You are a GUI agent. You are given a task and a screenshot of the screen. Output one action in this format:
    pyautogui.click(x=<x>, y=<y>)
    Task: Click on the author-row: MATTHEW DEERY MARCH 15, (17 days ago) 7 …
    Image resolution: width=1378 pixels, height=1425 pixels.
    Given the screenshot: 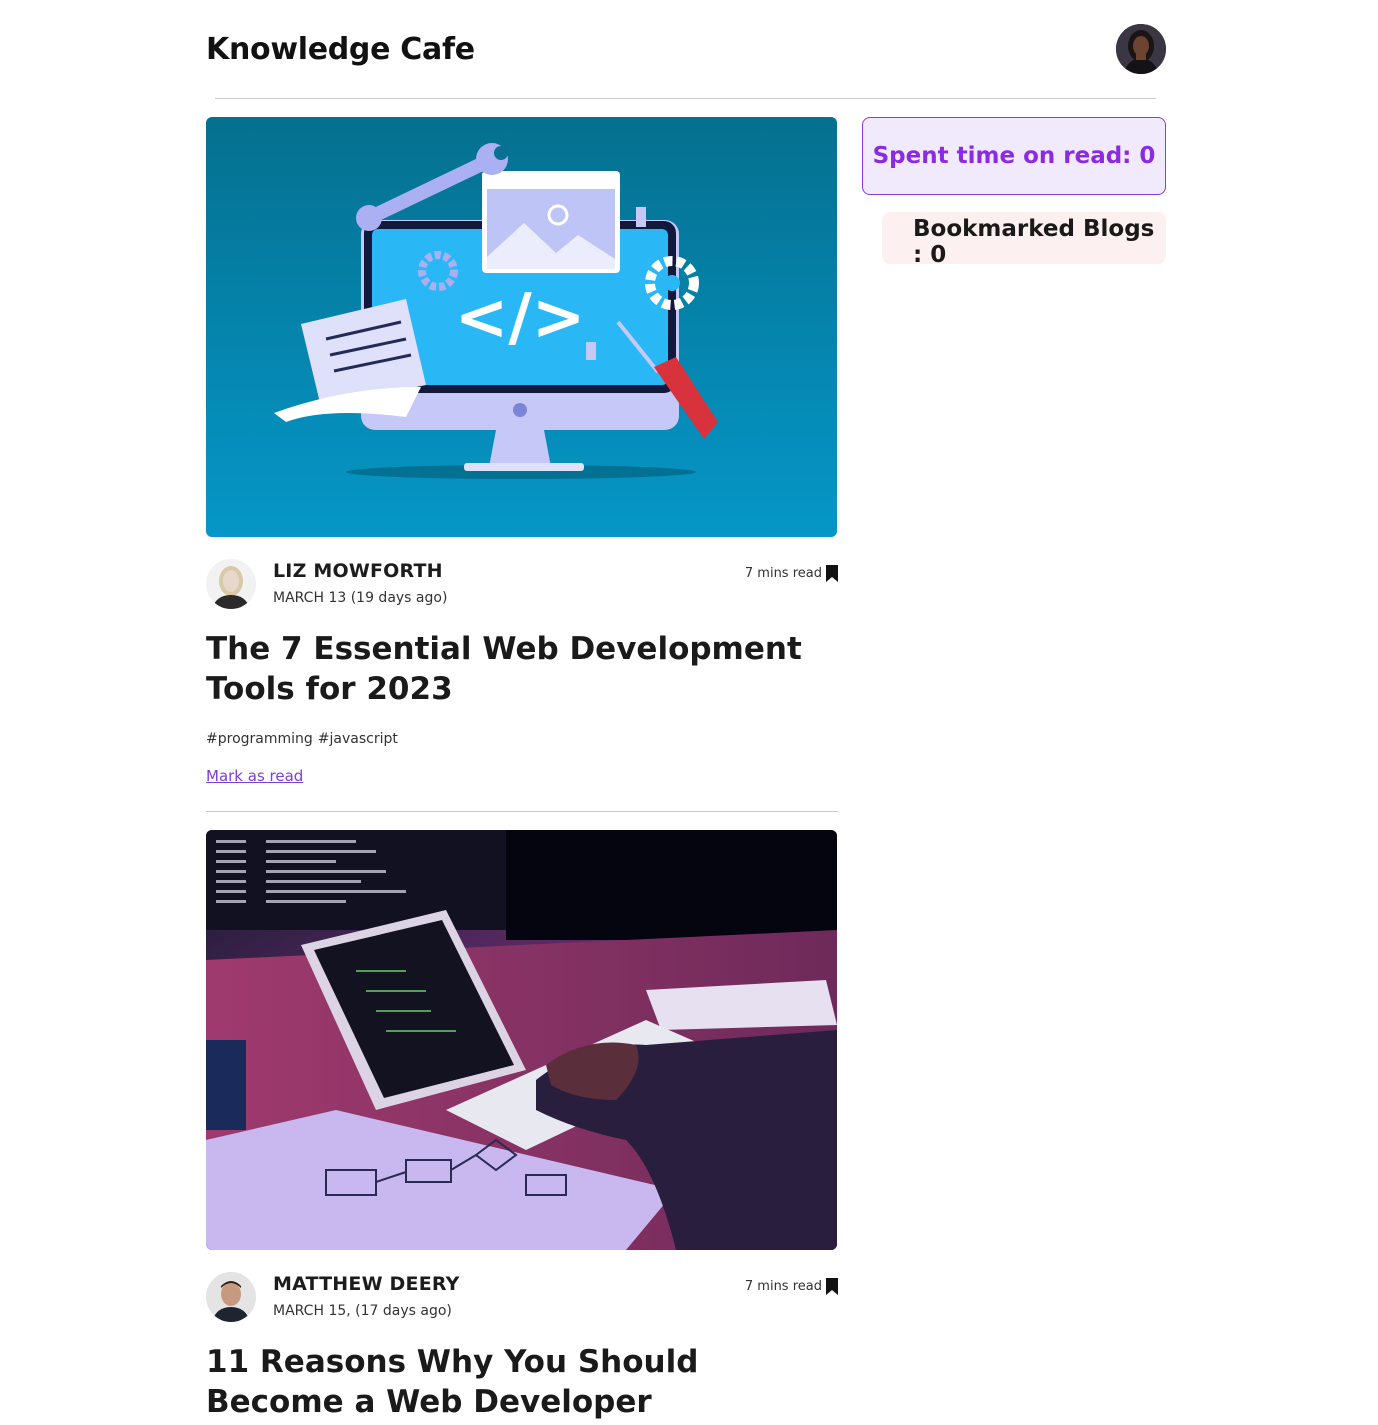 What is the action you would take?
    pyautogui.click(x=522, y=1307)
    